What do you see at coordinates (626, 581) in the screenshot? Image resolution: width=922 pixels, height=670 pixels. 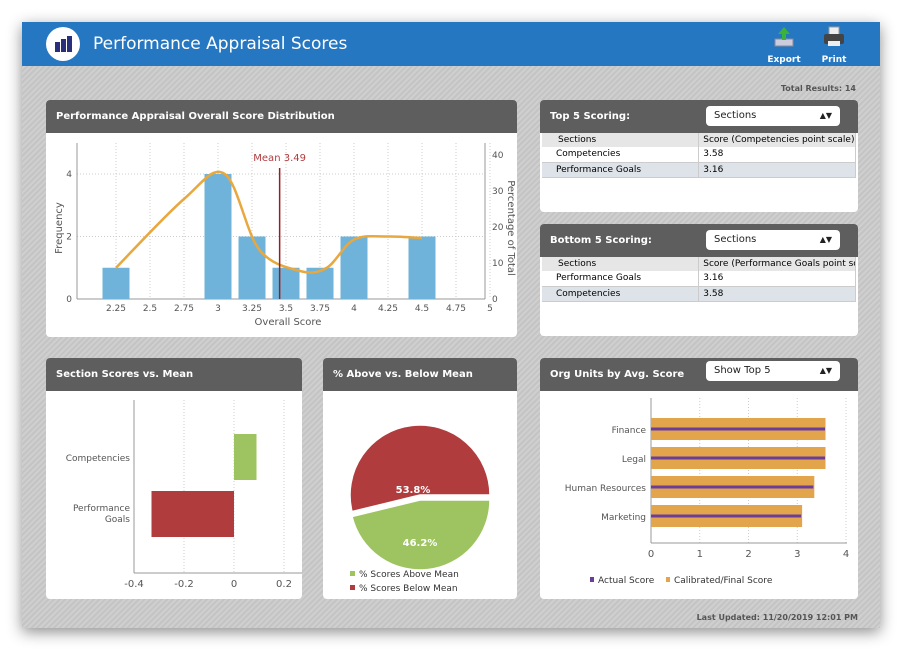 I see `legend-label: Actual Score` at bounding box center [626, 581].